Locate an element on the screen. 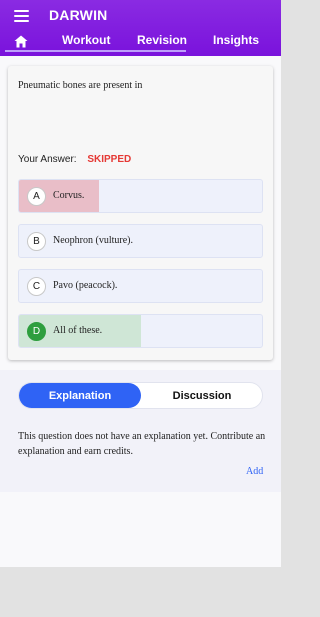 The width and height of the screenshot is (320, 617). option-c-text: Pavo (peacock). is located at coordinates (85, 285).